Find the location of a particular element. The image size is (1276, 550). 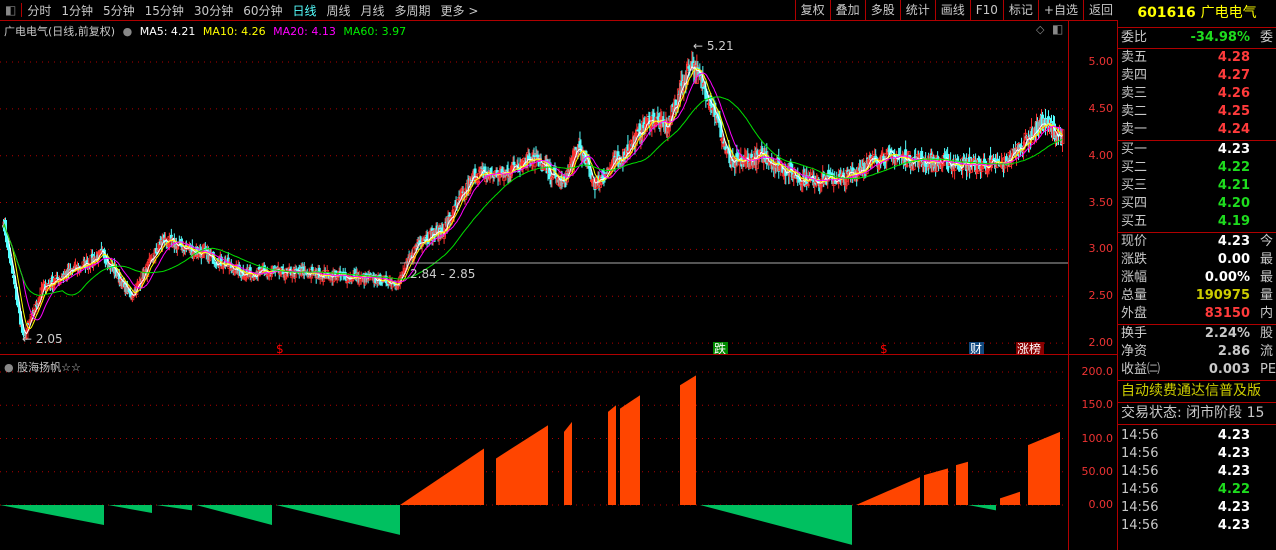

stock-name: 广电电气 is located at coordinates (1228, 13).